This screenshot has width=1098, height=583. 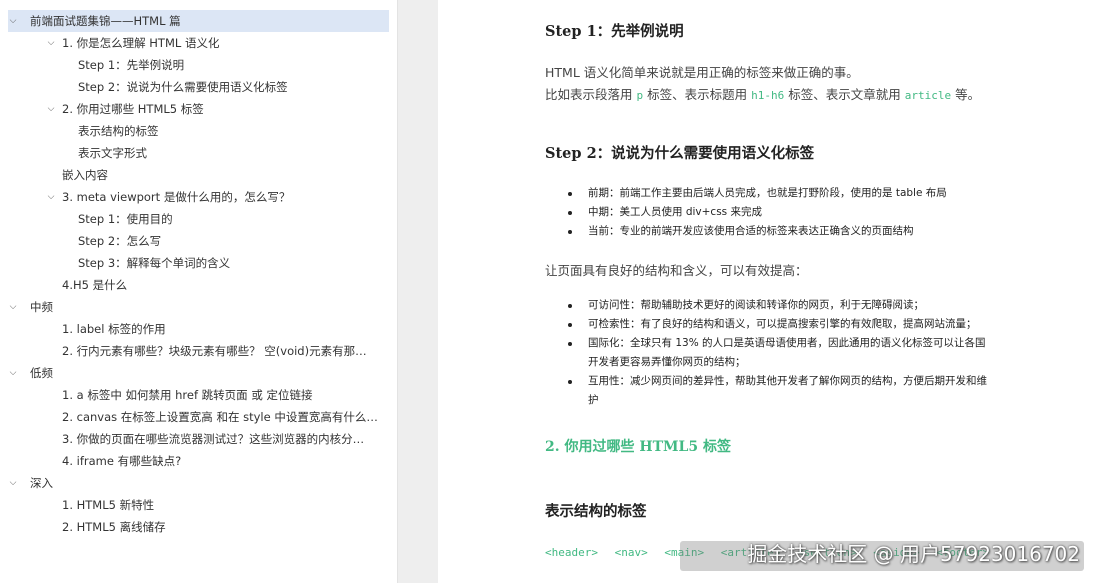 I want to click on outline-item: 4. iframe 有哪些缺点?, so click(x=198, y=461).